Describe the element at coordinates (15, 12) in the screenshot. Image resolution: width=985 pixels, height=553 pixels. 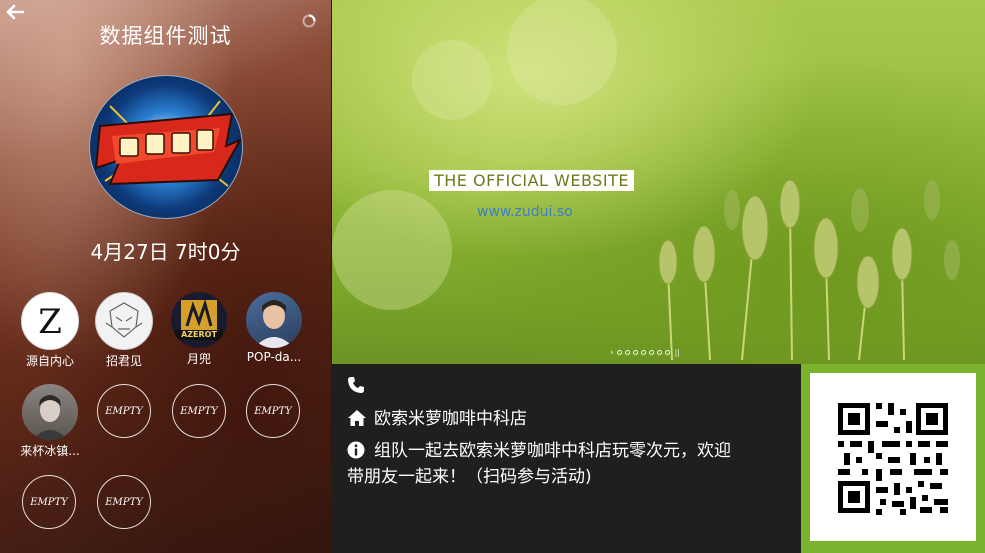
I see `back-arrow-icon` at that location.